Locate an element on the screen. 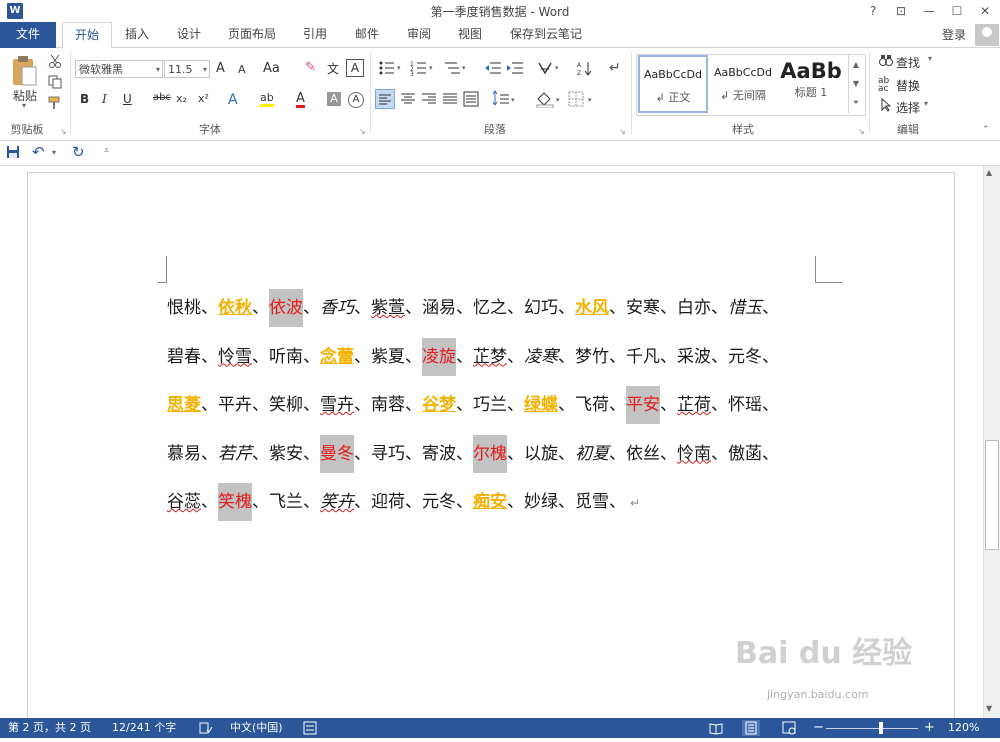 The image size is (1000, 742). grow-font-button: A is located at coordinates (220, 68).